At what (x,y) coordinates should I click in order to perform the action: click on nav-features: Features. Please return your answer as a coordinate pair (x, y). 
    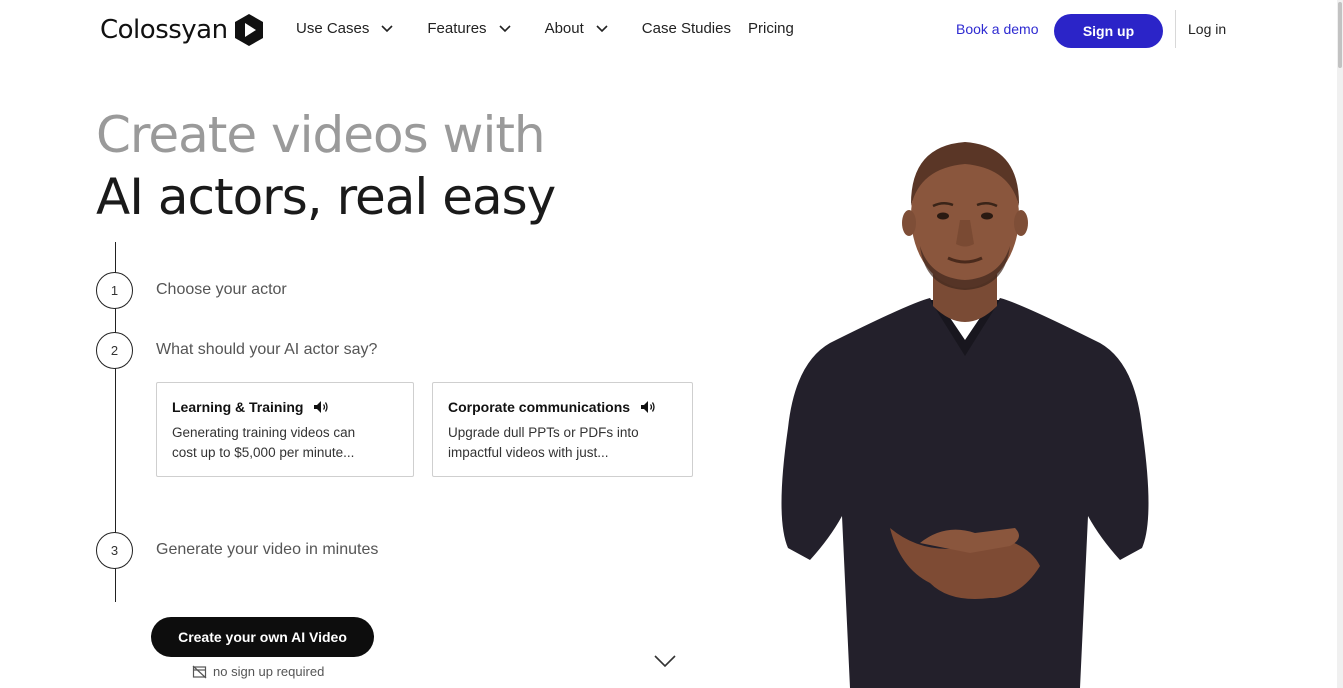
    Looking at the image, I should click on (469, 28).